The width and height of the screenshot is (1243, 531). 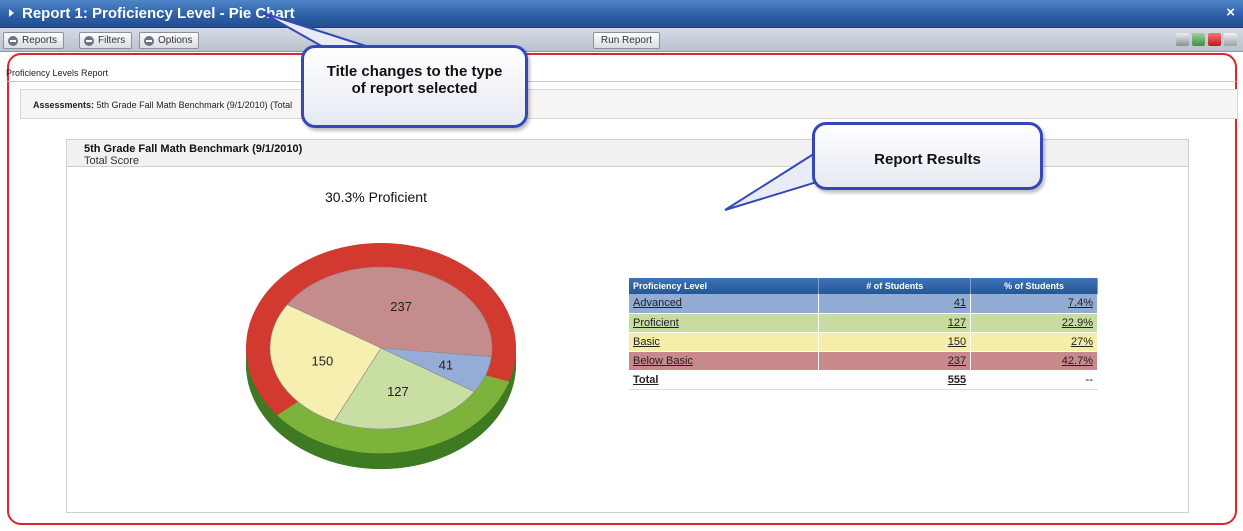 What do you see at coordinates (1077, 323) in the screenshot?
I see `percent-link-proficient: 22.9%` at bounding box center [1077, 323].